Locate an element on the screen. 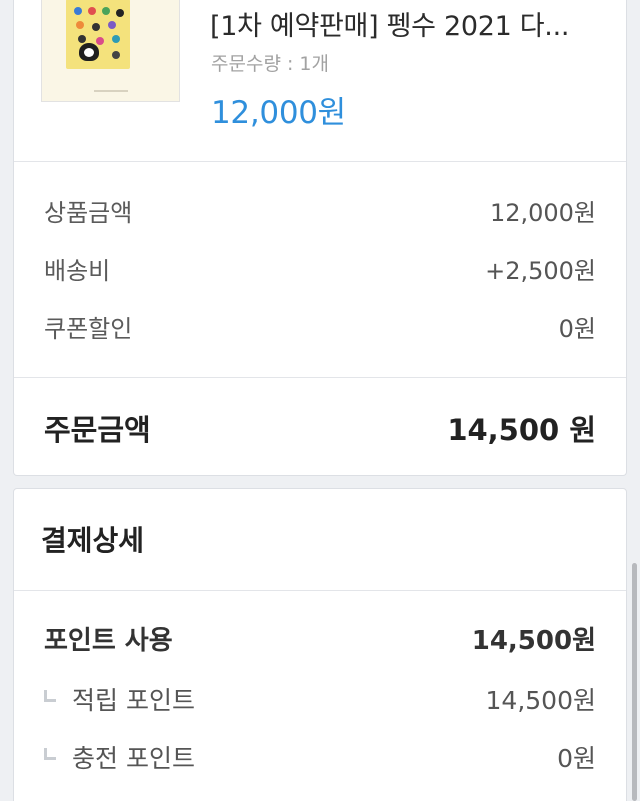 This screenshot has width=640, height=801. summary-row-shipping: 배송비 +2,500원 is located at coordinates (320, 268).